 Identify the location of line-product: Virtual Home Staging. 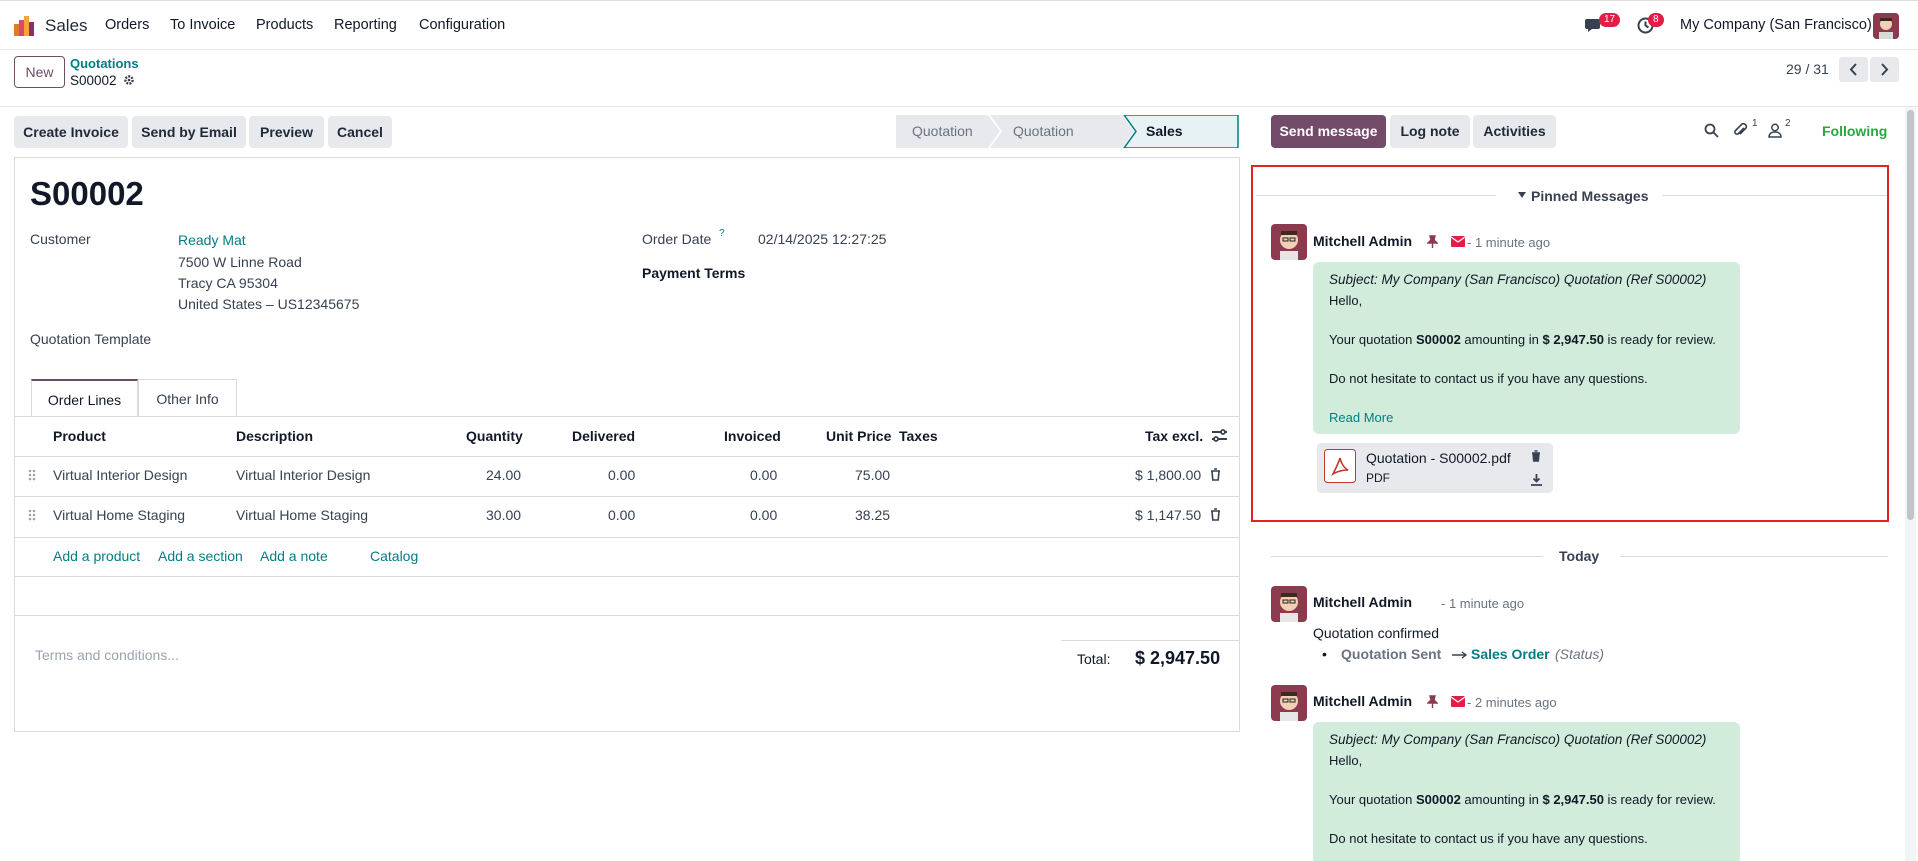
(119, 515).